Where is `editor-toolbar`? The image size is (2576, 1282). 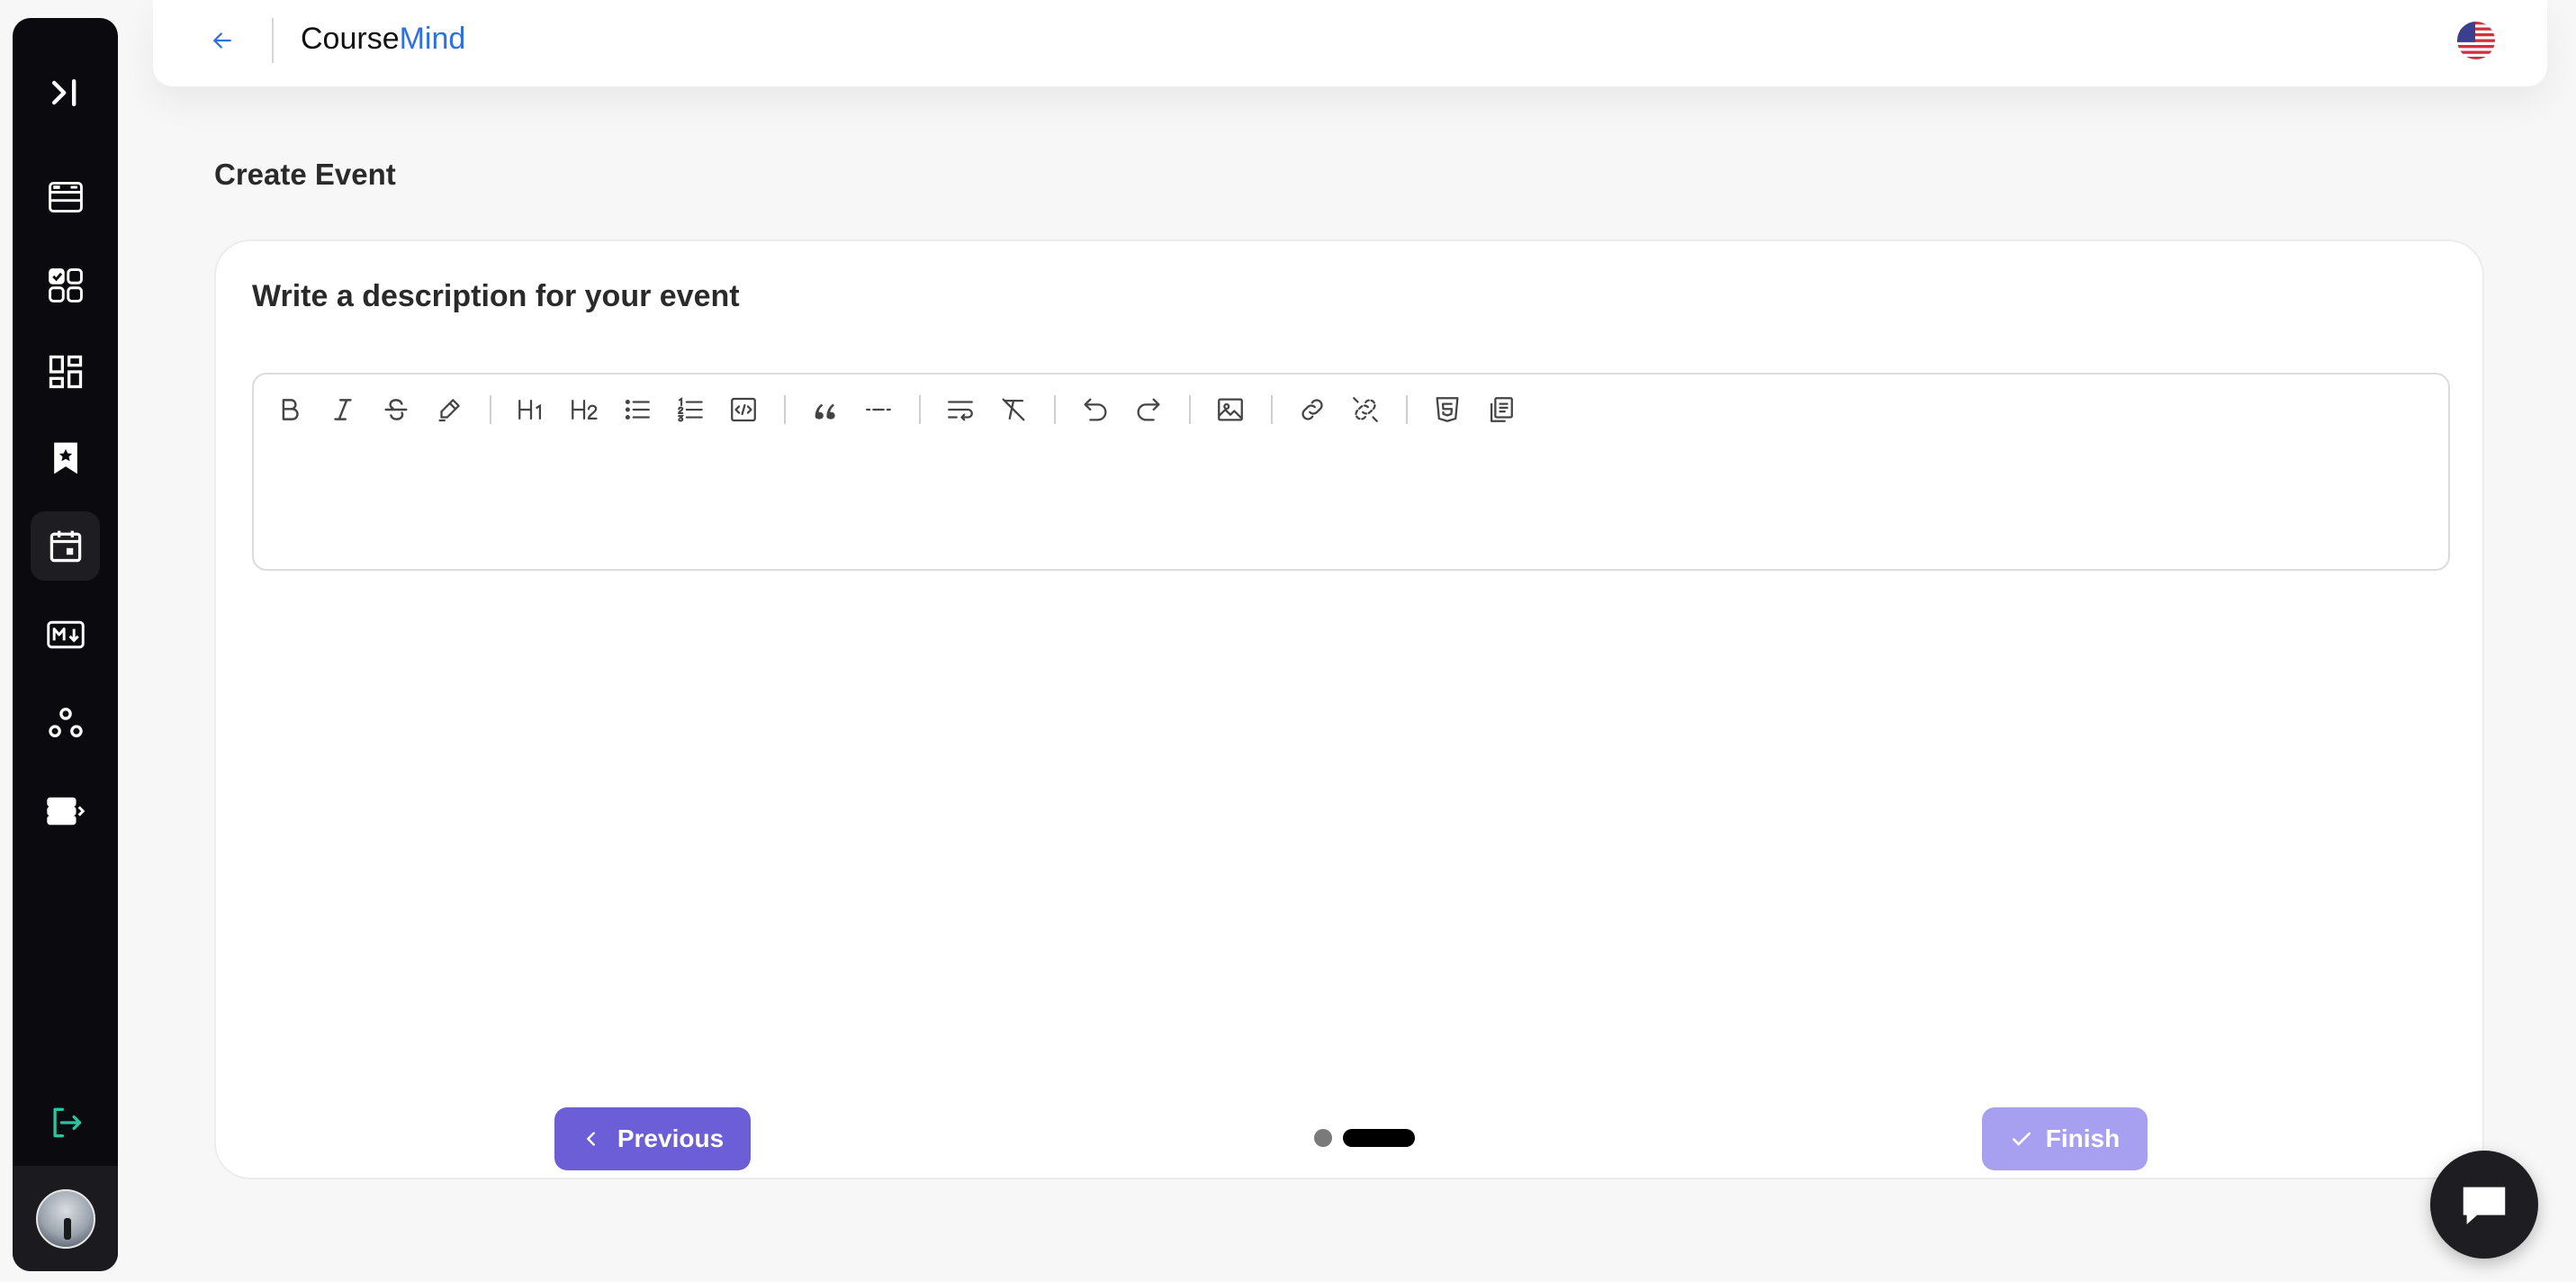 editor-toolbar is located at coordinates (898, 409).